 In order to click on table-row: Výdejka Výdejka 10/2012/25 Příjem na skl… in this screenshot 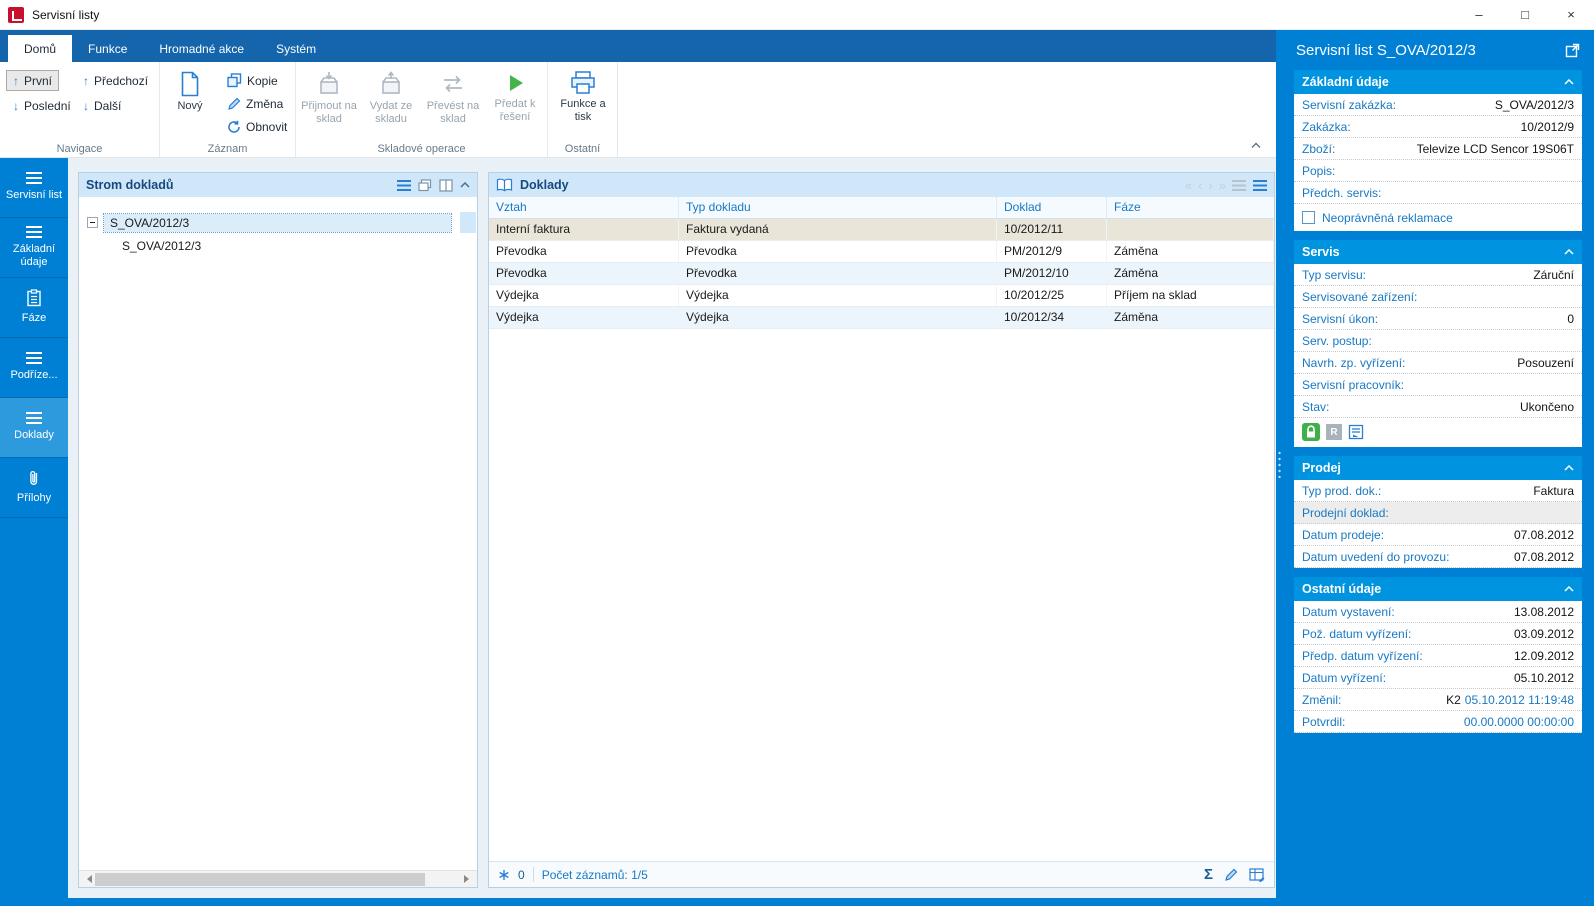, I will do `click(881, 296)`.